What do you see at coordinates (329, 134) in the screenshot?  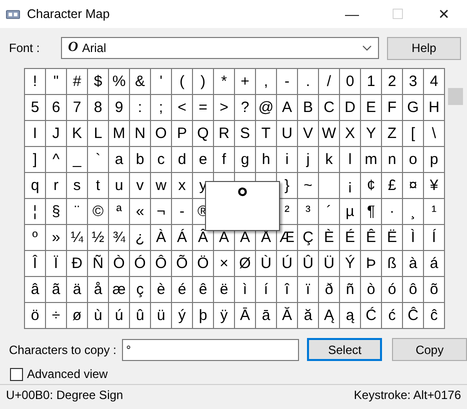 I see `character-cell: W` at bounding box center [329, 134].